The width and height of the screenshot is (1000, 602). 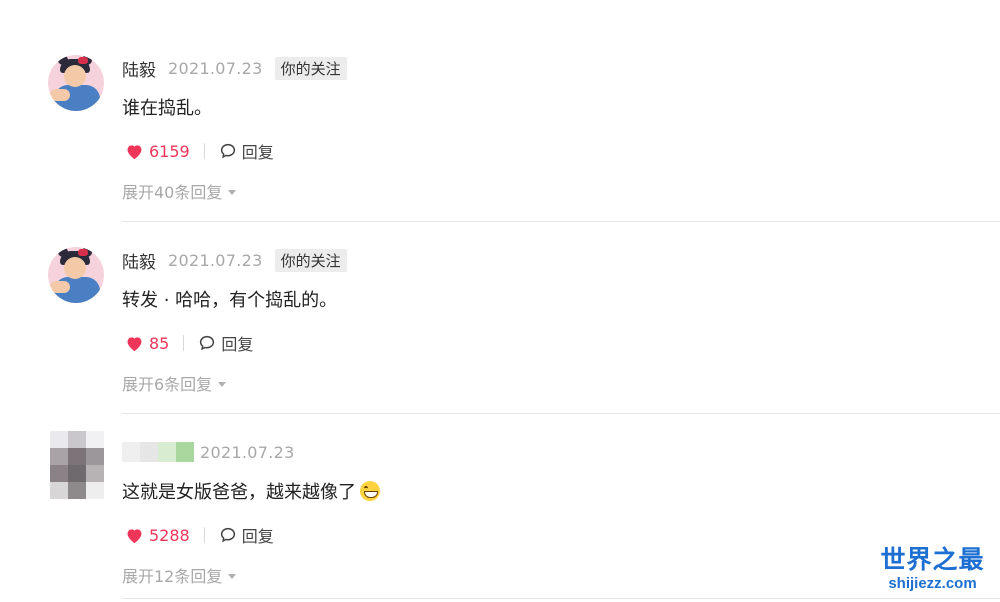 I want to click on expand-label: 展开12条回复, so click(x=172, y=576).